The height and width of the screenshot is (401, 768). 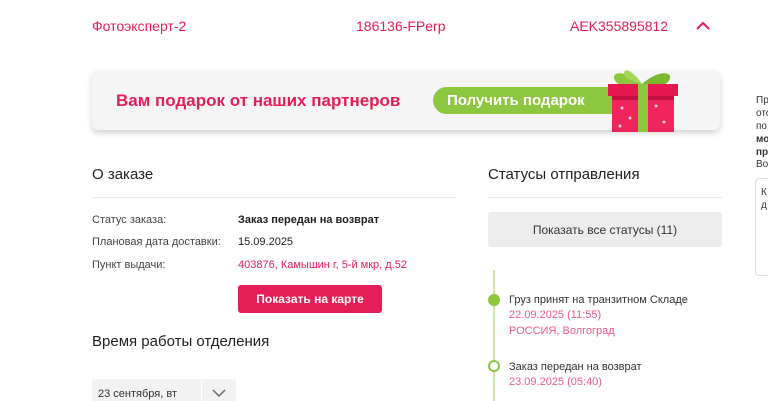 What do you see at coordinates (494, 335) in the screenshot?
I see `timeline-line` at bounding box center [494, 335].